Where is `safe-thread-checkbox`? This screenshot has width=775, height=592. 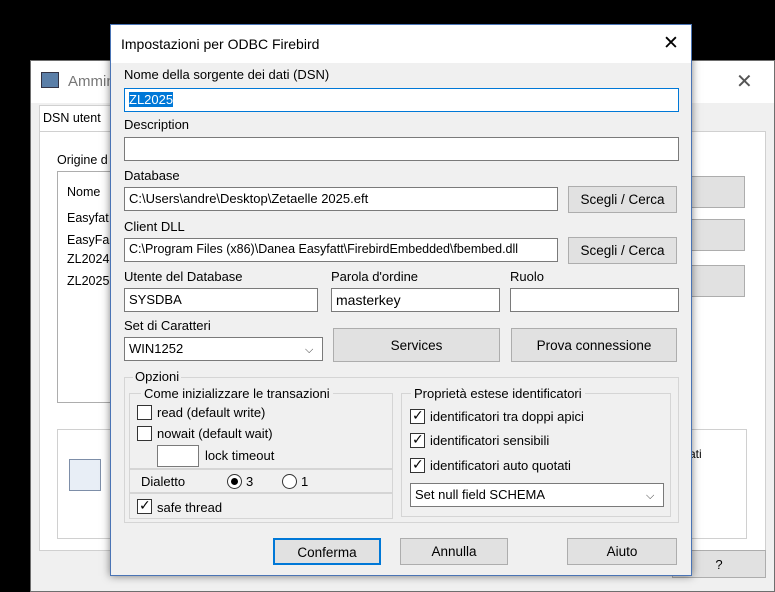
safe-thread-checkbox is located at coordinates (144, 506).